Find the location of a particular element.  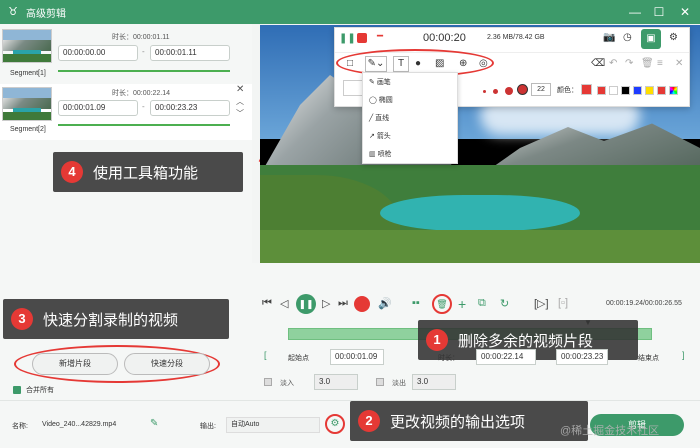

file-size-info: 2.36 MB/78.42 GB is located at coordinates (516, 37).